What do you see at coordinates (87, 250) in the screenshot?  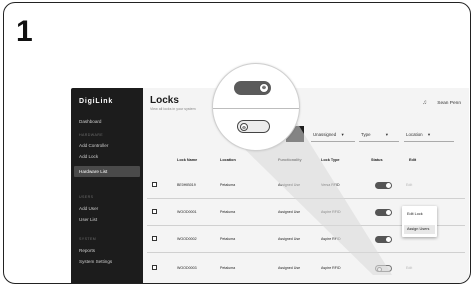 I see `sidebar-item-reports: Reports` at bounding box center [87, 250].